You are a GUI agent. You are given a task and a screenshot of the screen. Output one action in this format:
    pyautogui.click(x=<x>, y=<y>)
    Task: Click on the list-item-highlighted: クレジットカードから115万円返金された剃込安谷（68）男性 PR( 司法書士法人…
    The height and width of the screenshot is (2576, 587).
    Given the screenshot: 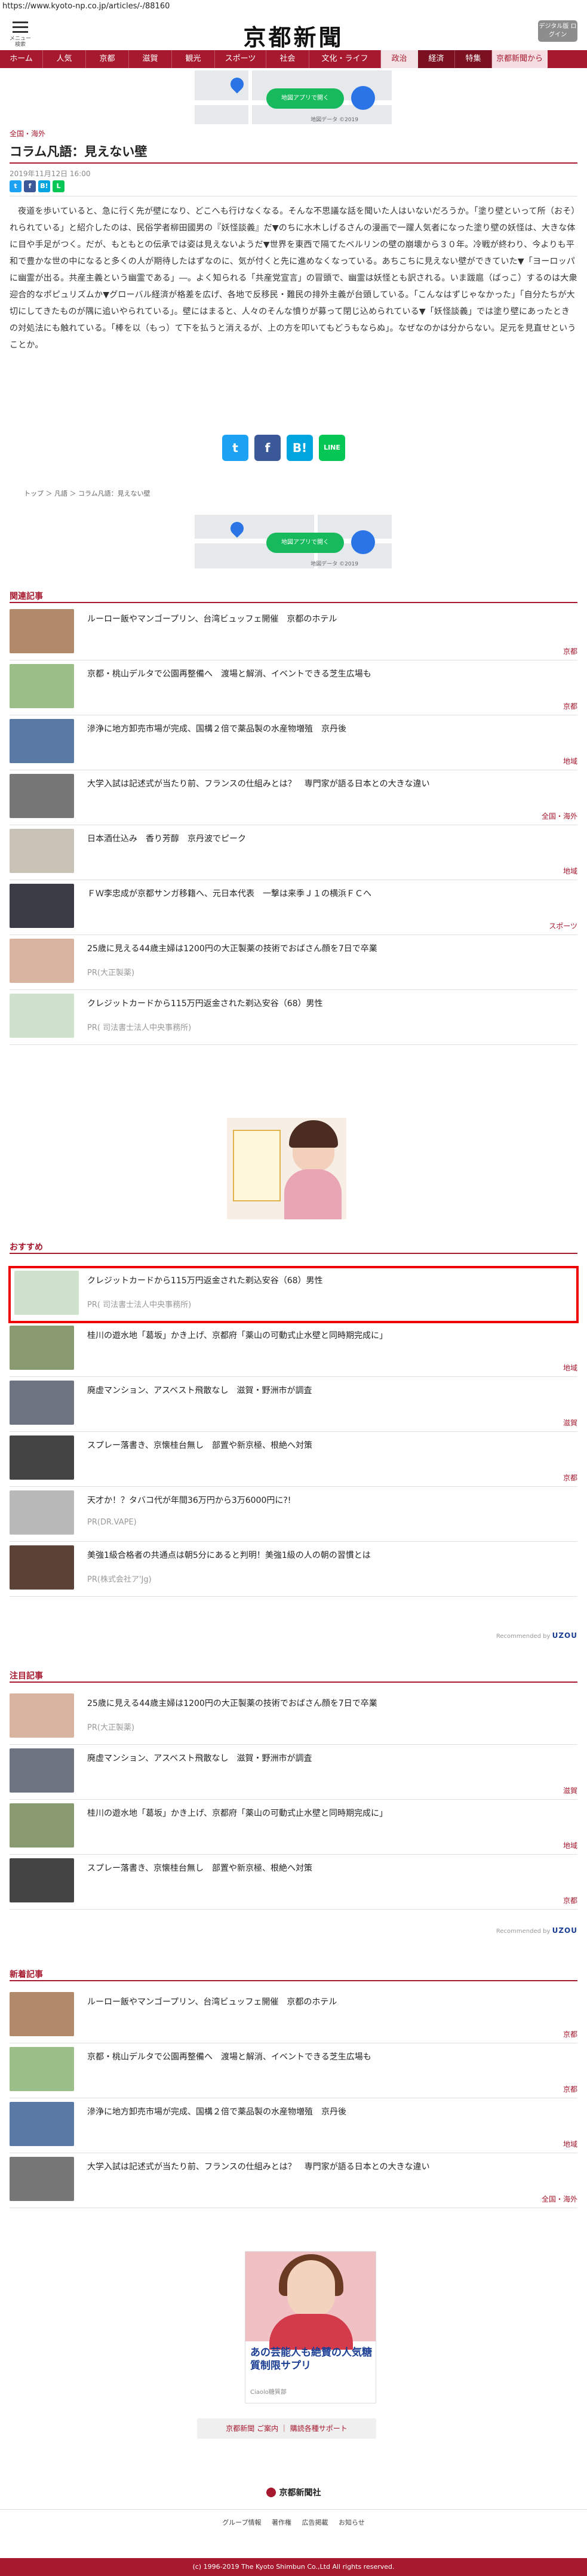 What is the action you would take?
    pyautogui.click(x=293, y=1294)
    